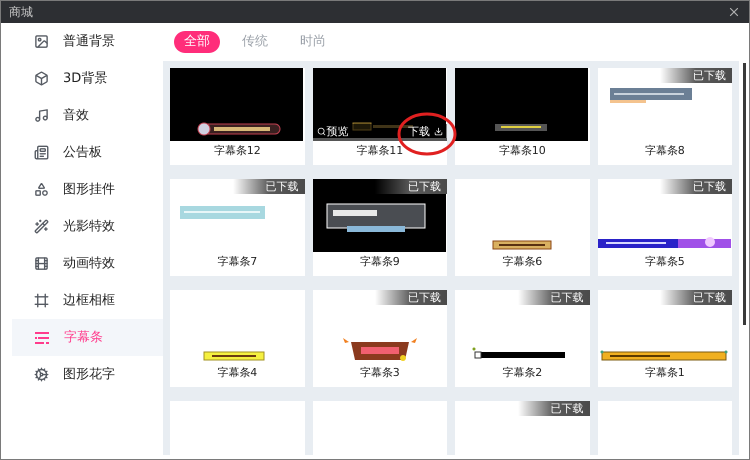 This screenshot has height=460, width=750. What do you see at coordinates (237, 262) in the screenshot?
I see `card-label: 字幕条7` at bounding box center [237, 262].